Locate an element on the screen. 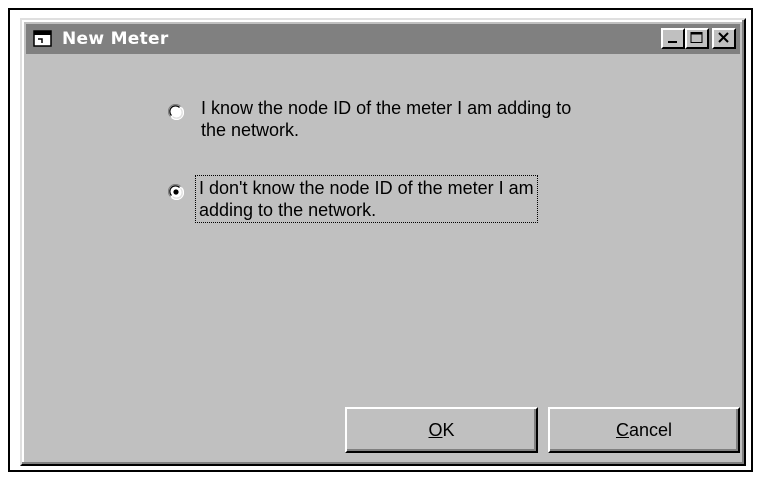  cancel-button: Cancel is located at coordinates (644, 430).